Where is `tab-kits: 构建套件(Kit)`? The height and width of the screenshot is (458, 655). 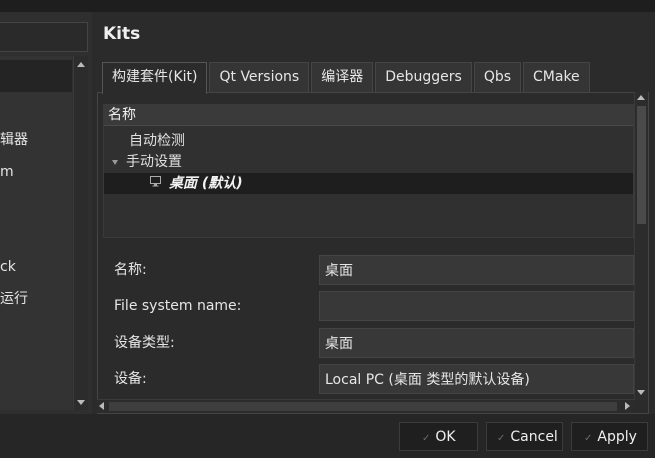
tab-kits: 构建套件(Kit) is located at coordinates (155, 78).